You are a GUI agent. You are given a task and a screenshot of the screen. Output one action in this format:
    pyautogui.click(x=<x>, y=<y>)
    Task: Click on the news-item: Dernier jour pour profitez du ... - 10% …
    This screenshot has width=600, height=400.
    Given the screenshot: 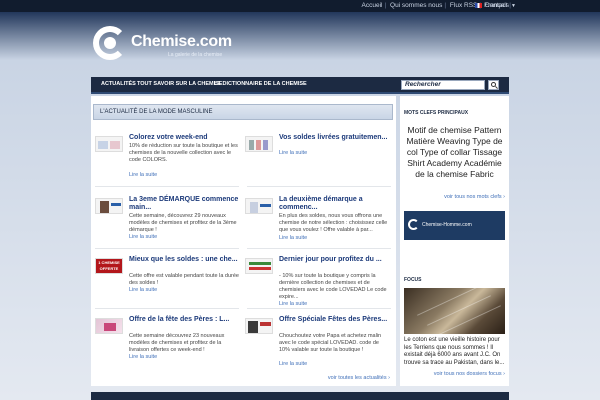 What is the action you would take?
    pyautogui.click(x=318, y=285)
    